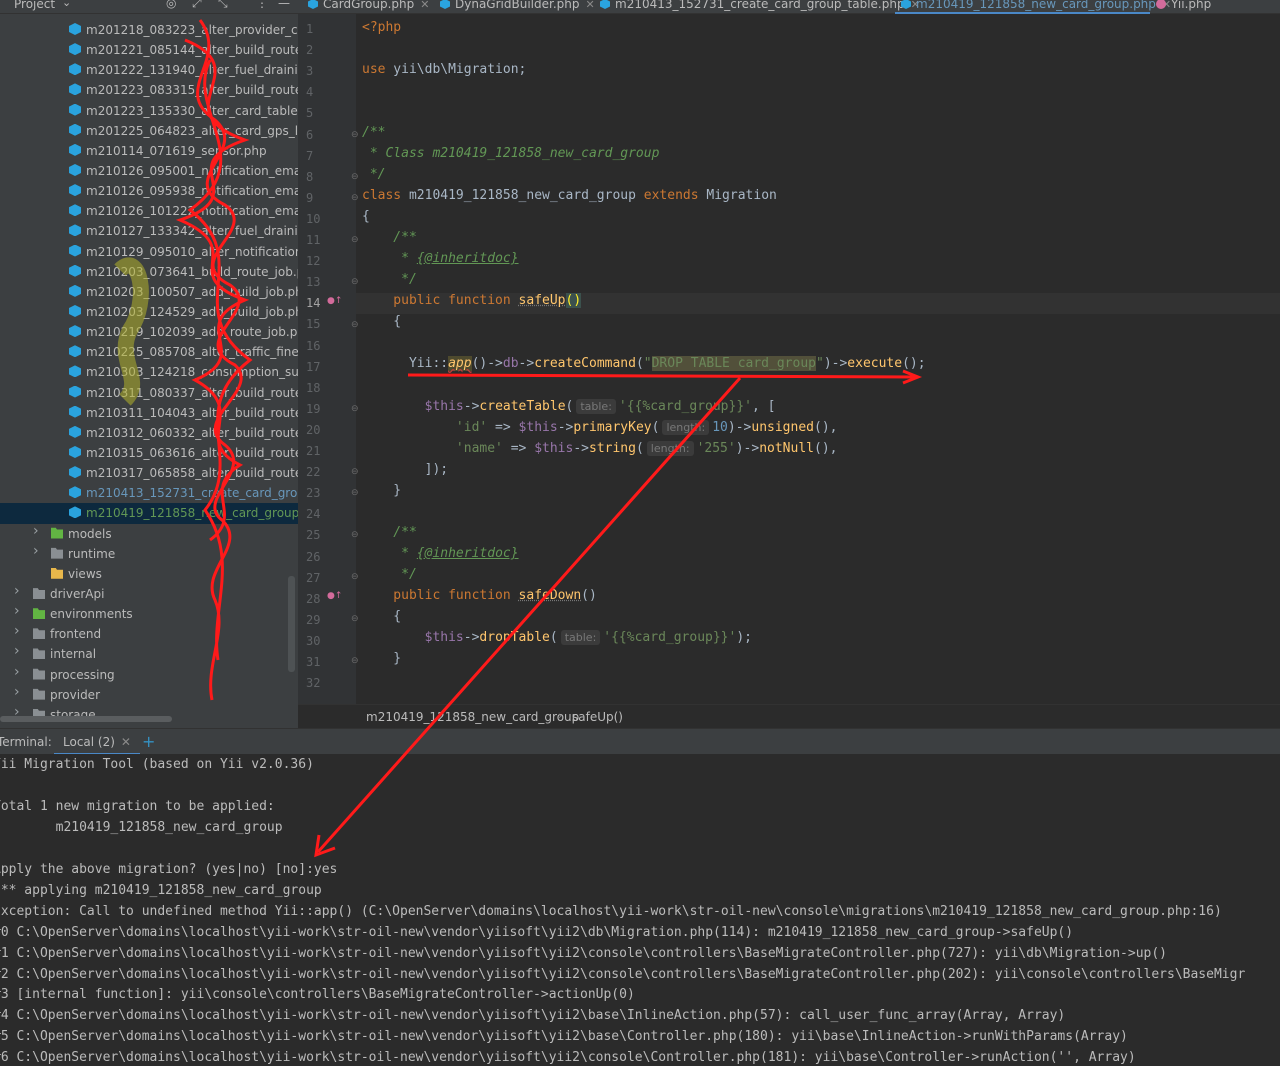 The image size is (1280, 1066). I want to click on tree-item-folder: › driverApi, so click(149, 593).